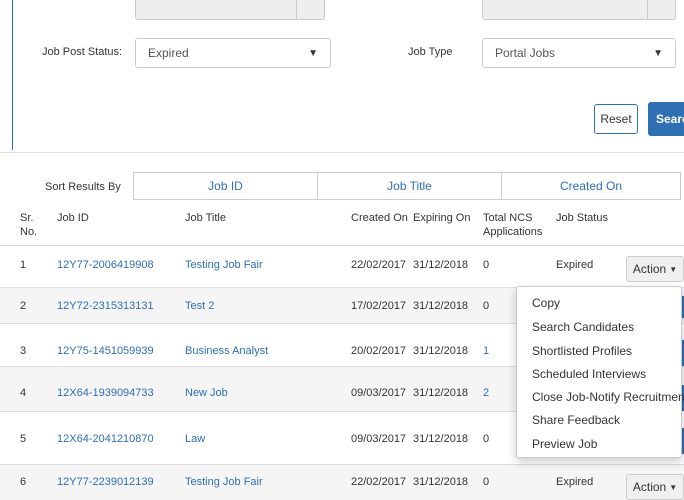  What do you see at coordinates (230, 10) in the screenshot?
I see `top-field-left` at bounding box center [230, 10].